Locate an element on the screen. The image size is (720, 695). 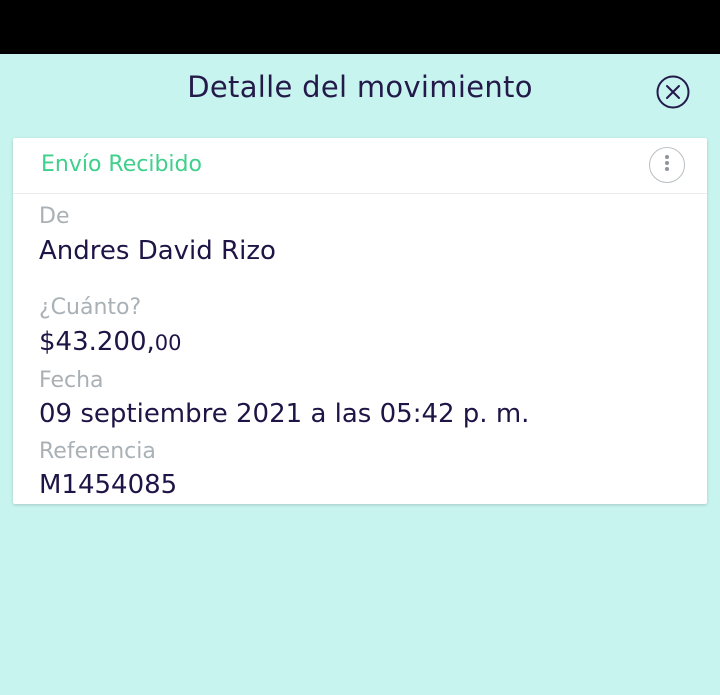
status-label: Envío Recibido is located at coordinates (121, 164).